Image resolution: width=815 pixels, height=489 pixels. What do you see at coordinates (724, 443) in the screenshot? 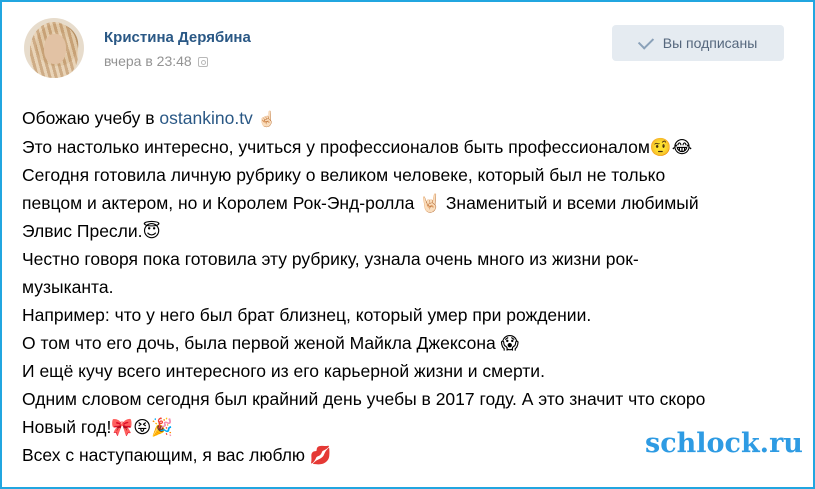
I see `site-watermark: schlock.ru` at bounding box center [724, 443].